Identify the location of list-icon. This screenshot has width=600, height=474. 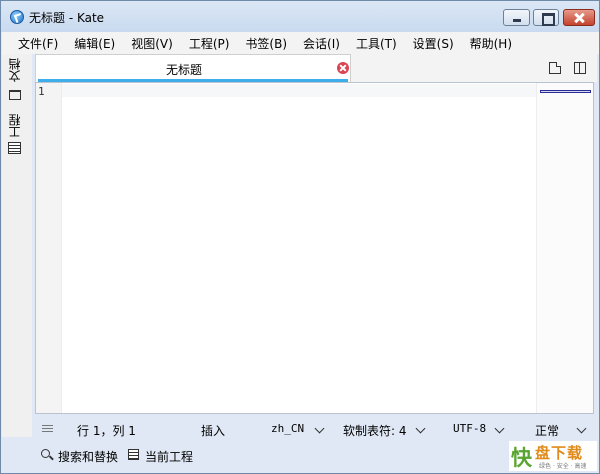
(14, 148).